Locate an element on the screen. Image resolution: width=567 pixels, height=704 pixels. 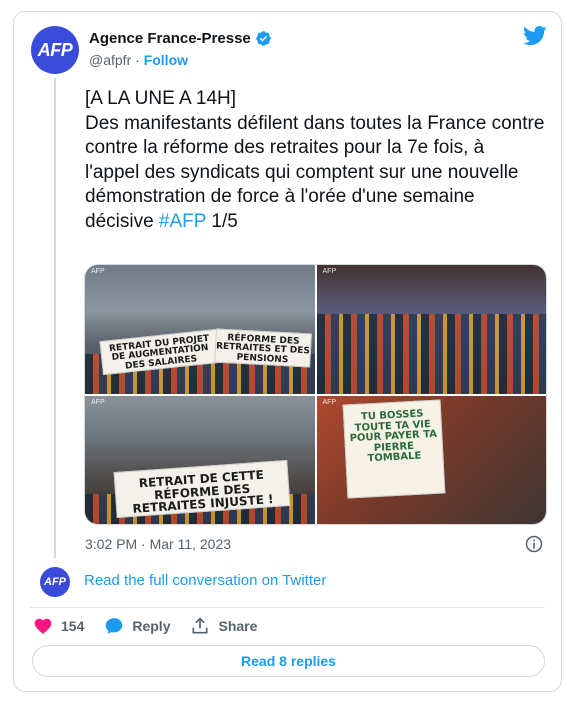
author-handle-row: @afpfr · Follow is located at coordinates (138, 60).